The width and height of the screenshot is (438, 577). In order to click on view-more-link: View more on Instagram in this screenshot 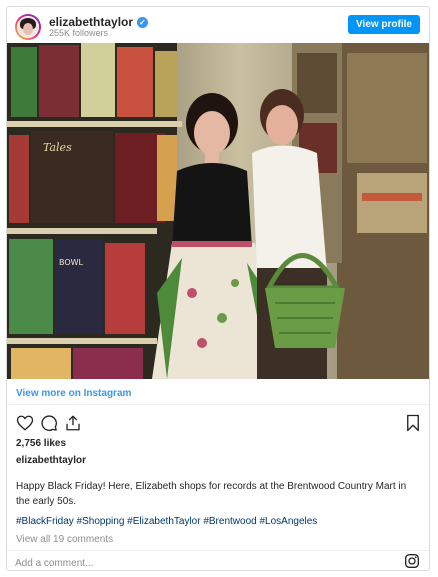, I will do `click(73, 393)`.